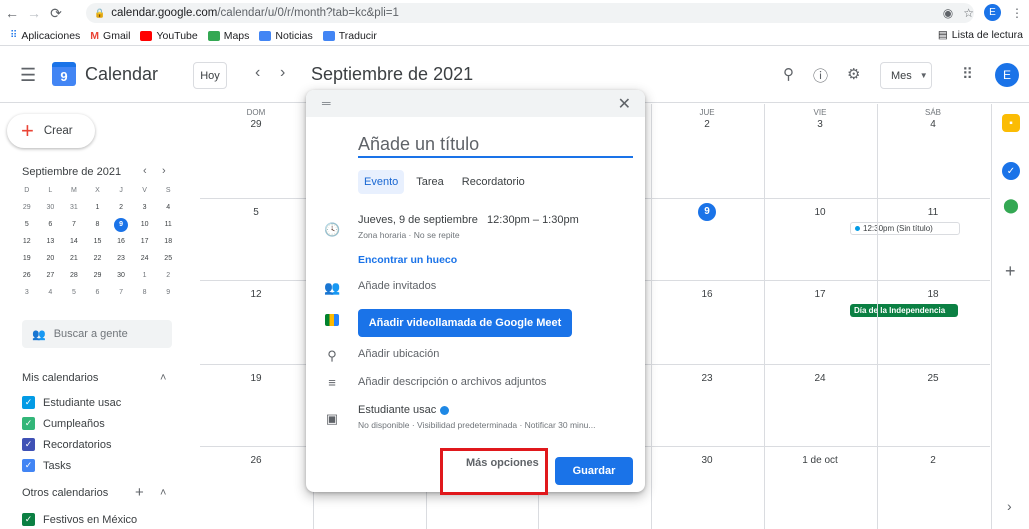  I want to click on tasks-icon: ✓, so click(1011, 171).